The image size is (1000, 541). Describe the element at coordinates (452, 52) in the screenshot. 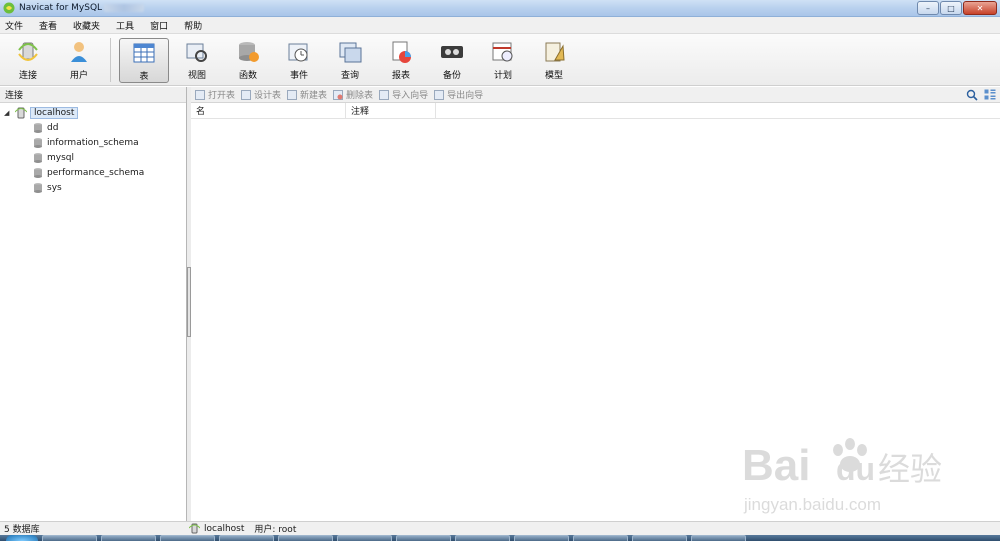

I see `backup-icon` at that location.